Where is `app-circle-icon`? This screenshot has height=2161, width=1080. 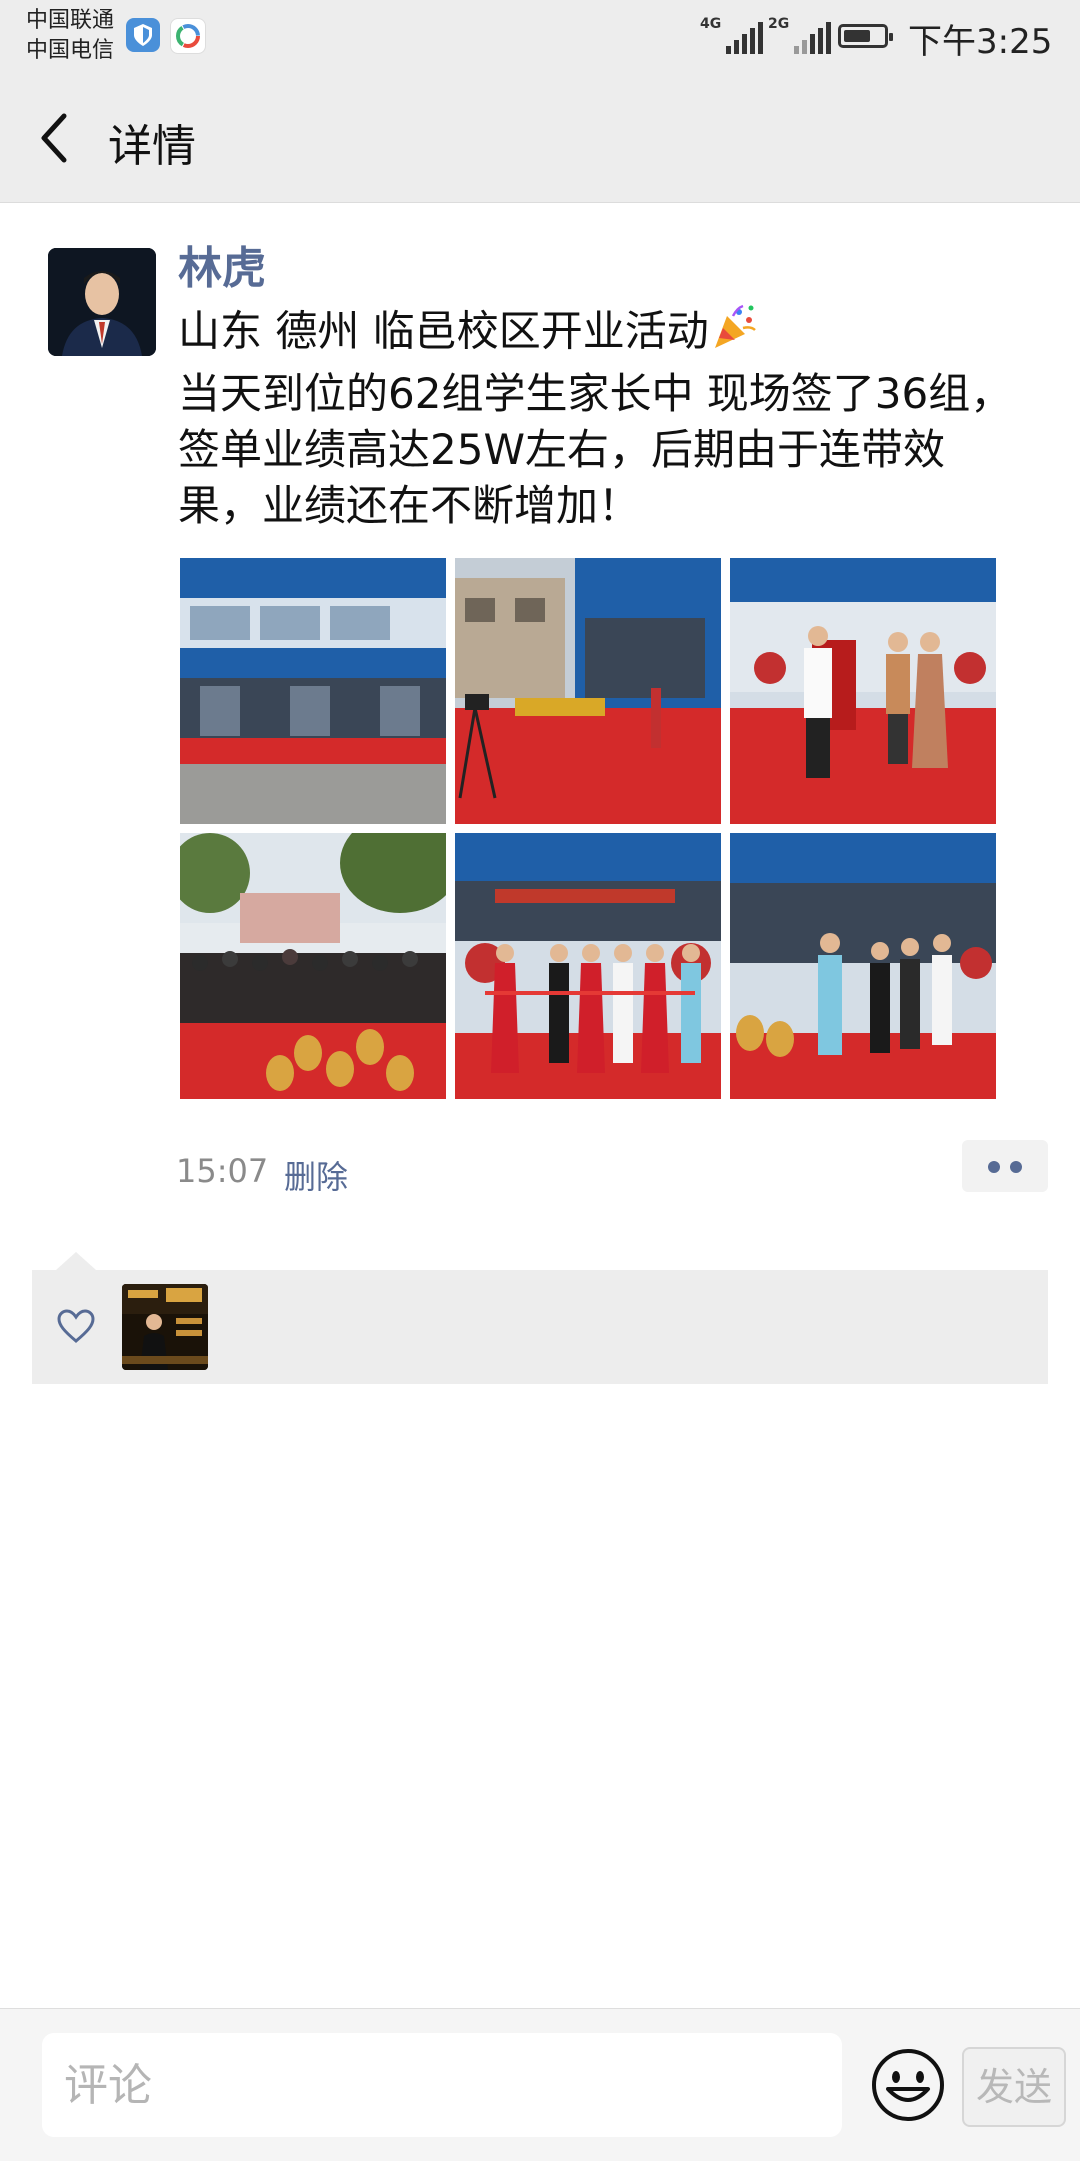 app-circle-icon is located at coordinates (188, 36).